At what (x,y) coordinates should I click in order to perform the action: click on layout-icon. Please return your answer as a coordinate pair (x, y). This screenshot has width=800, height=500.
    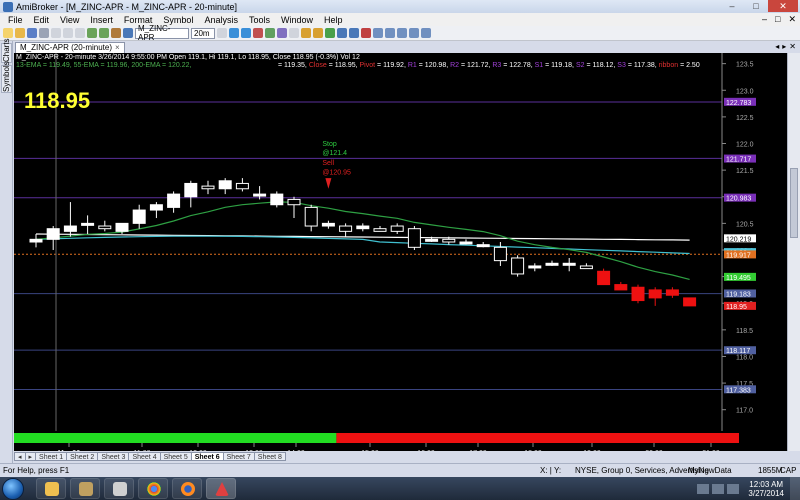
    Looking at the image, I should click on (378, 33).